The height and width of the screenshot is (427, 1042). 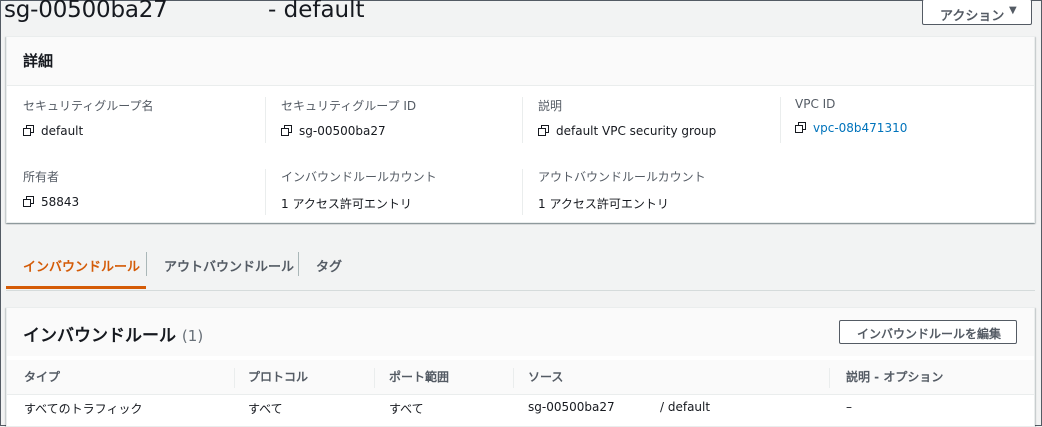 What do you see at coordinates (60, 202) in the screenshot?
I see `field-value: 58843` at bounding box center [60, 202].